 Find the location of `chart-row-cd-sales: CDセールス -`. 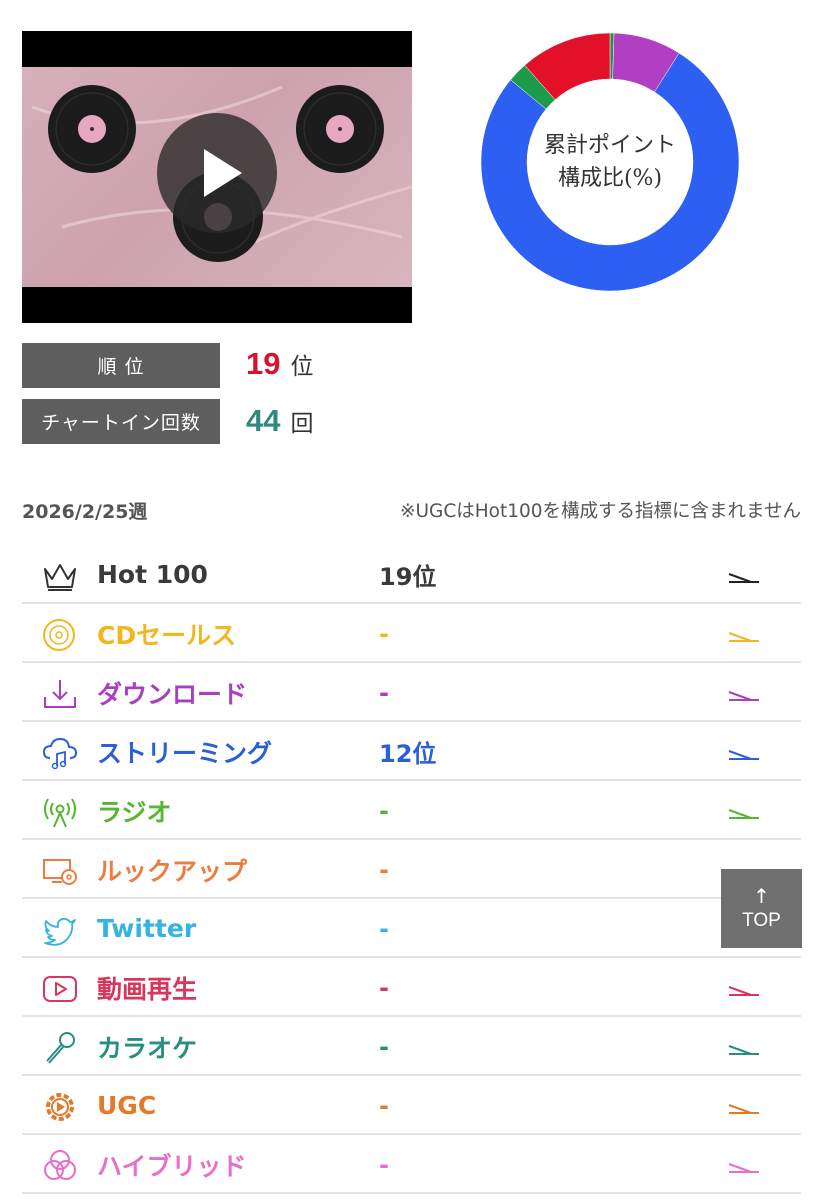

chart-row-cd-sales: CDセールス - is located at coordinates (411, 633).